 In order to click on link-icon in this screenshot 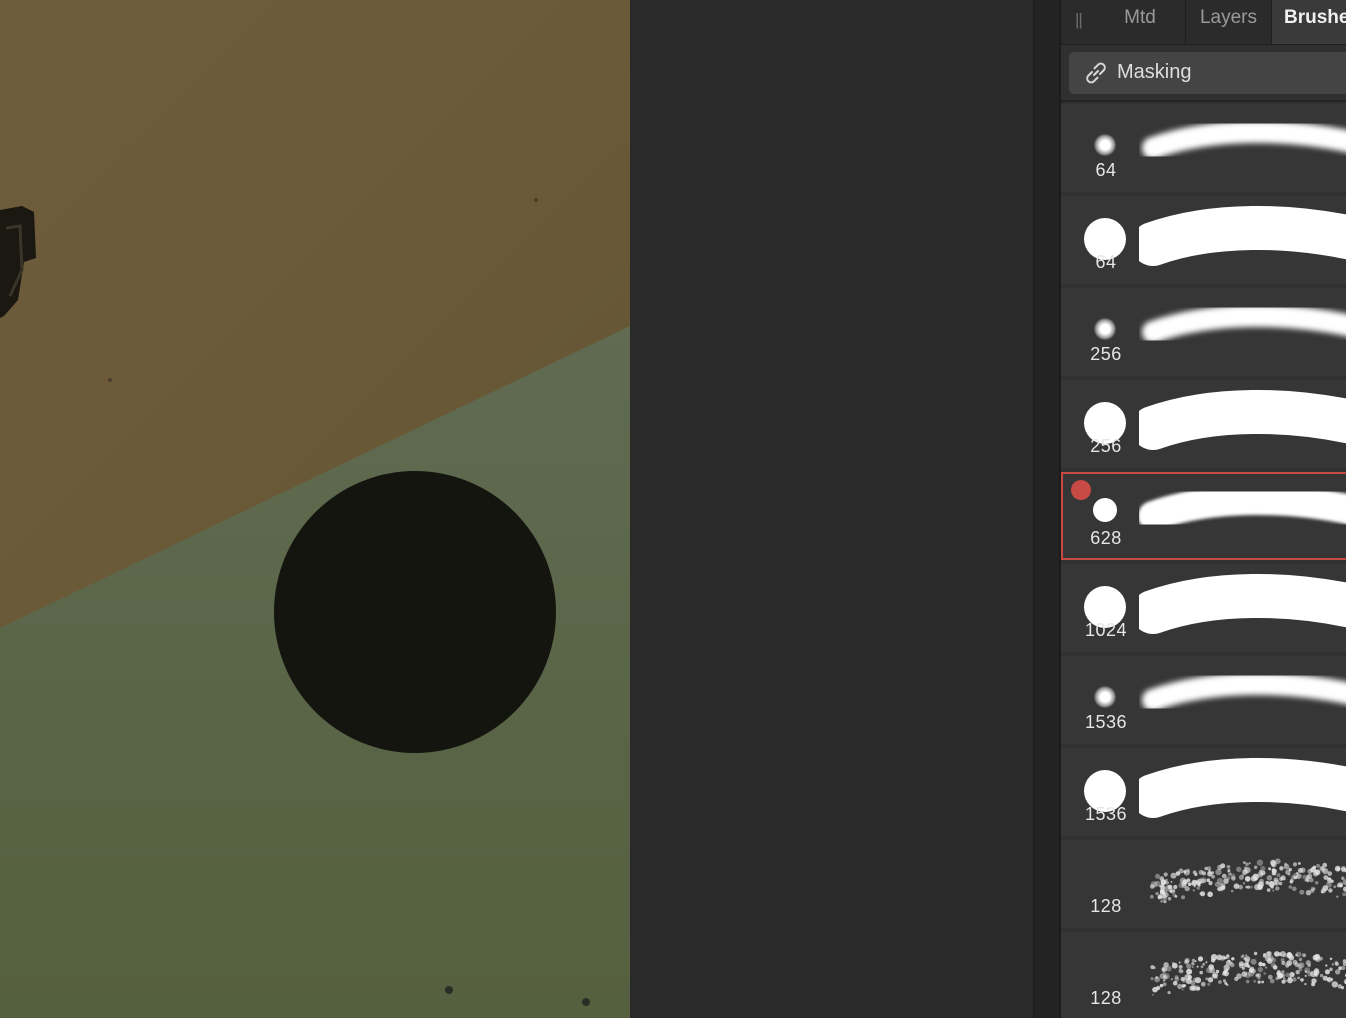, I will do `click(1096, 73)`.